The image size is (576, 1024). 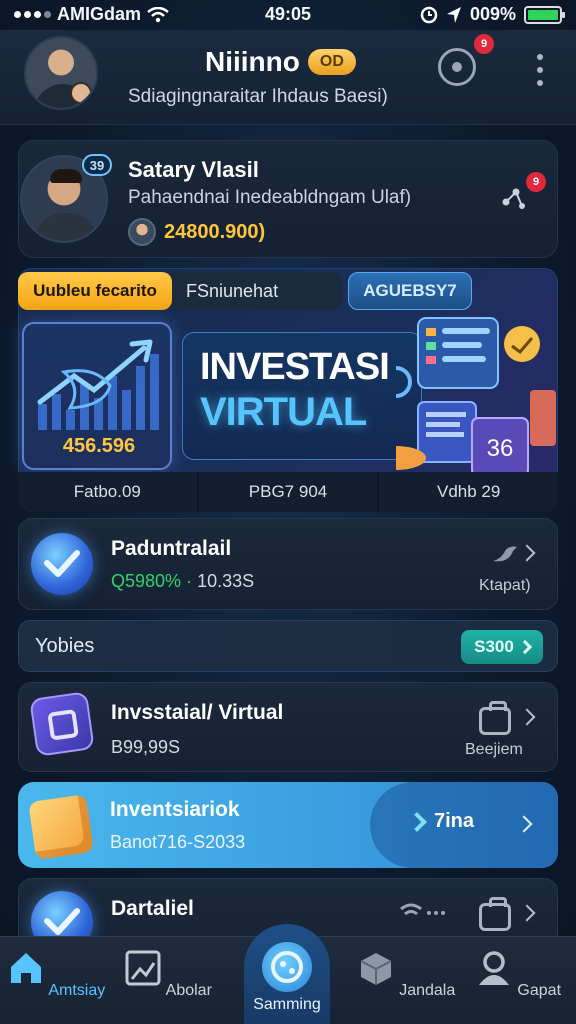 I want to click on tab-favorites: Uubleu fecarito, so click(x=95, y=291).